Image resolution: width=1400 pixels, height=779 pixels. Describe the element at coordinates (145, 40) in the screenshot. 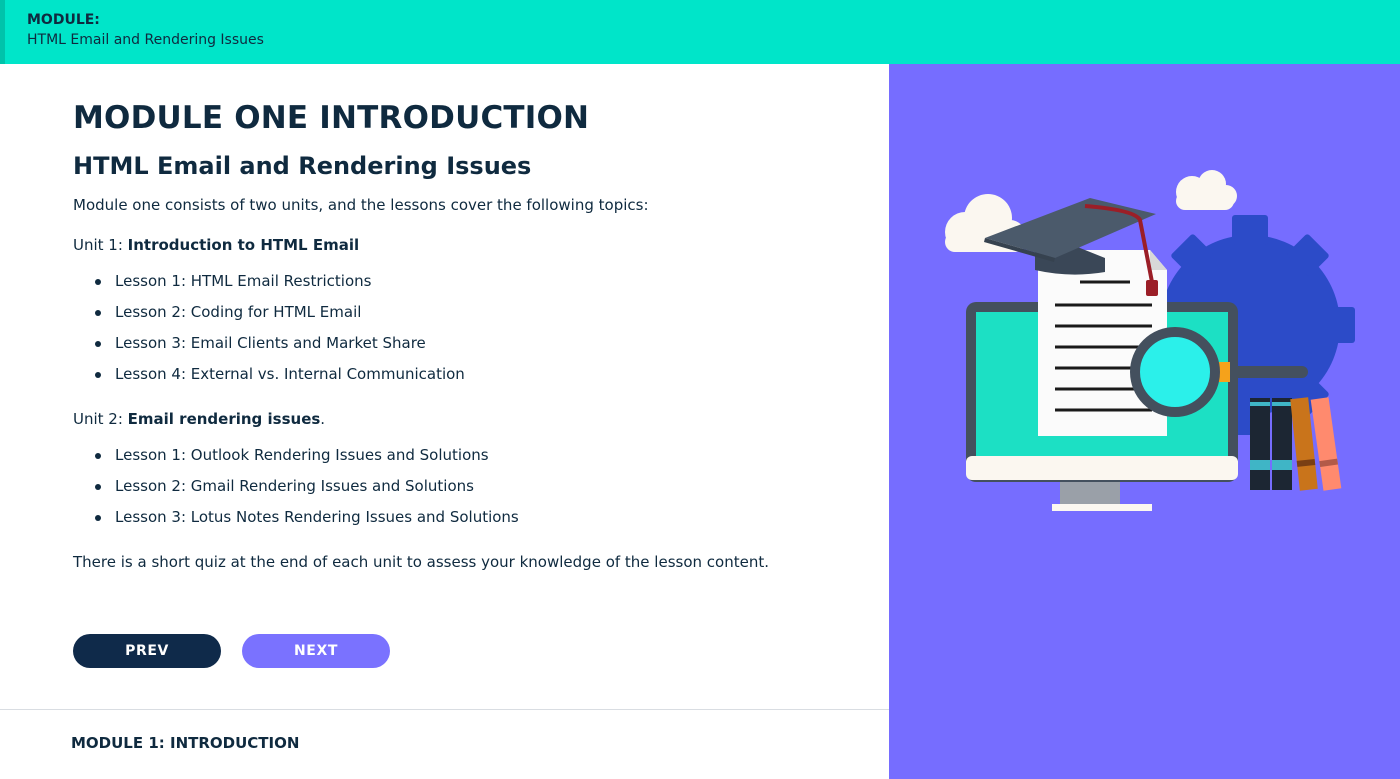

I see `module-title: HTML Email and Rendering Issues` at that location.